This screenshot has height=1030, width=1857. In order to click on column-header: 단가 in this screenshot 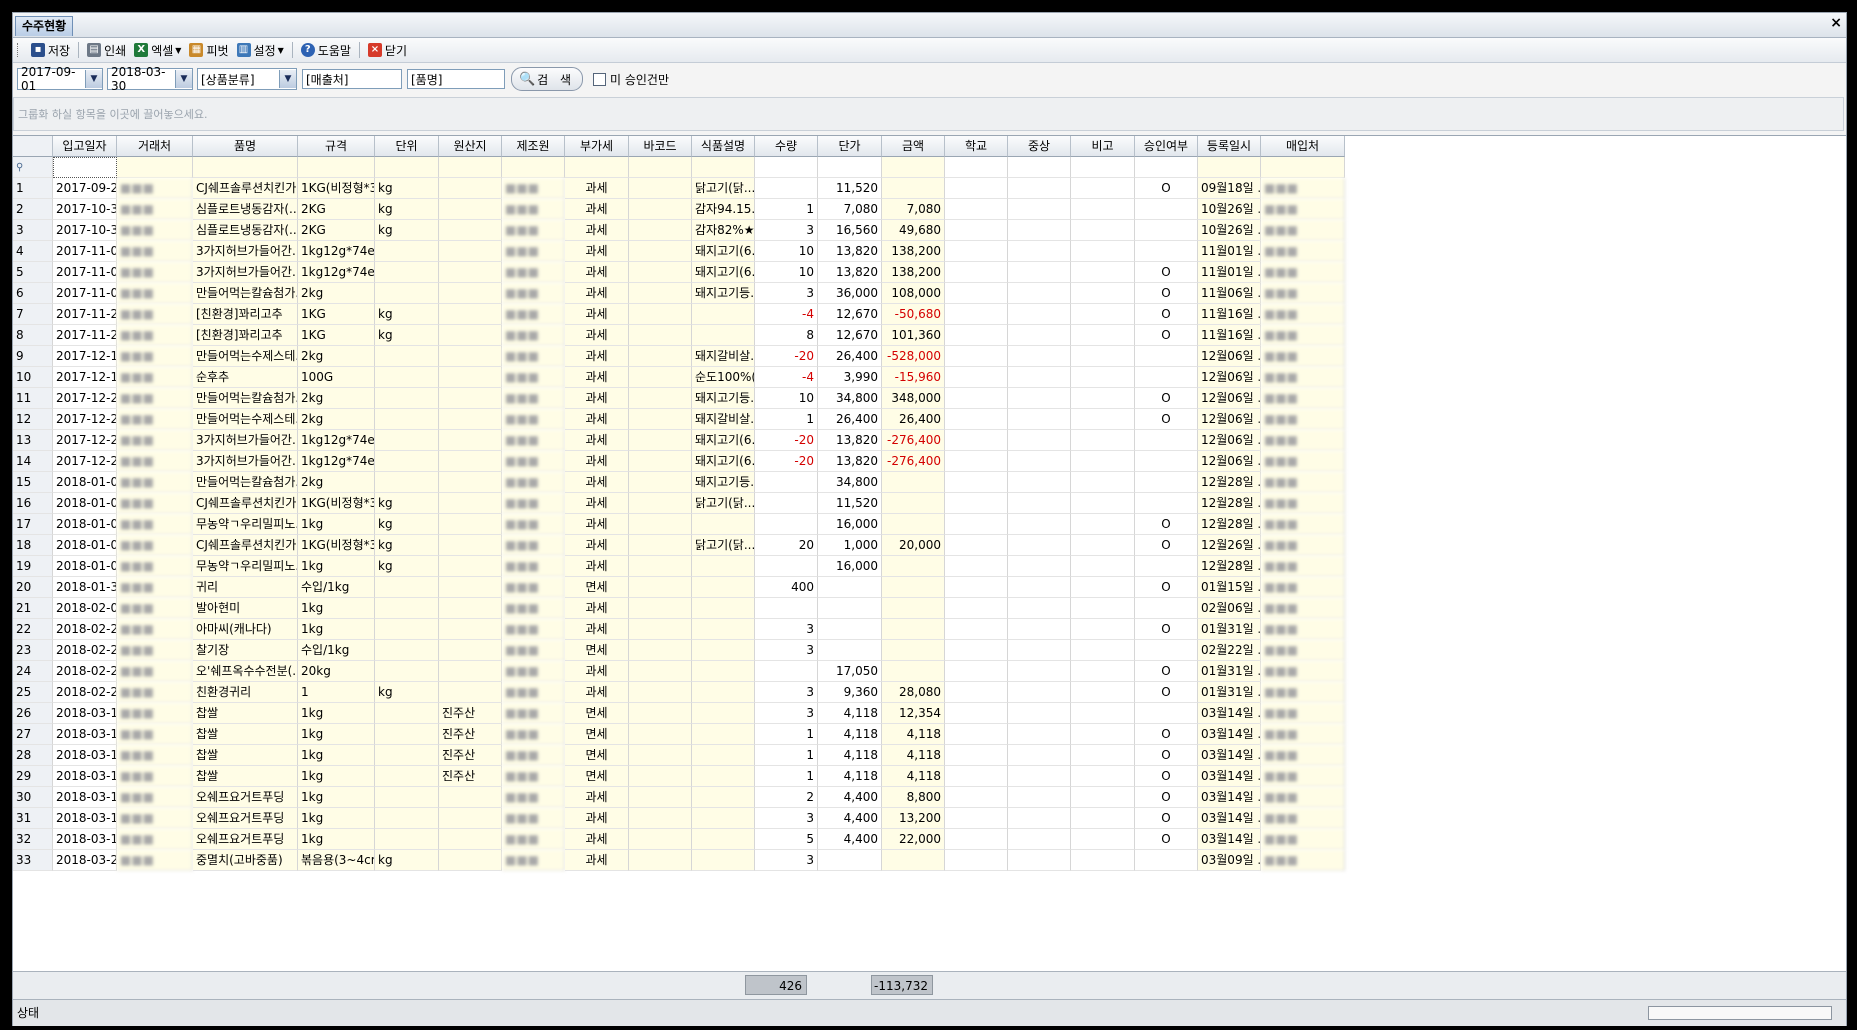, I will do `click(850, 146)`.